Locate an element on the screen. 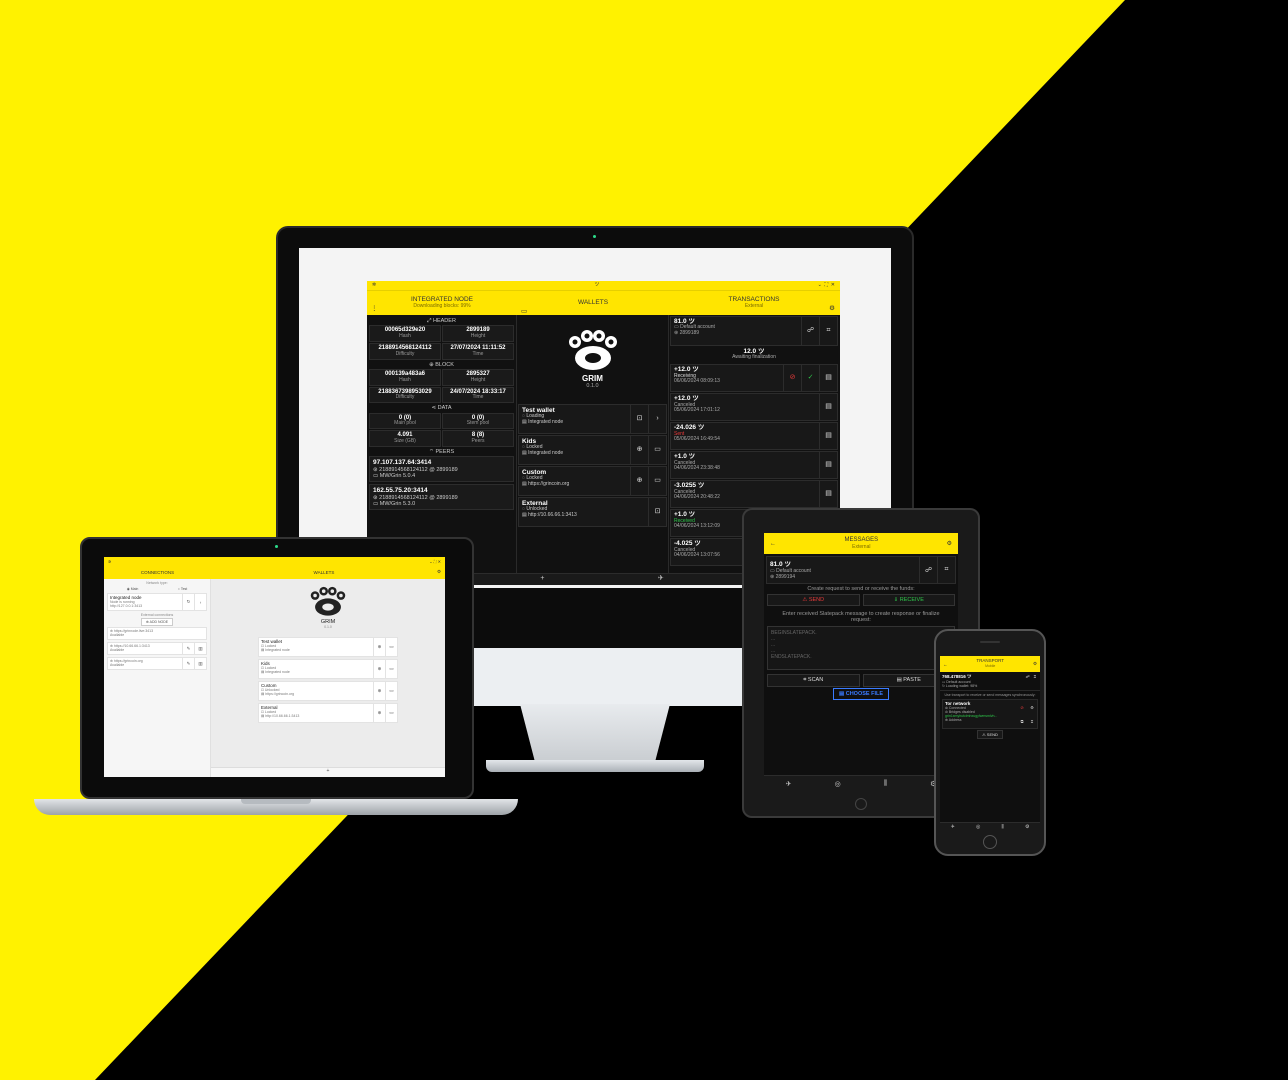 The image size is (1288, 1080). choose-file-button: ▤ CHOOSE FILE is located at coordinates (860, 694).